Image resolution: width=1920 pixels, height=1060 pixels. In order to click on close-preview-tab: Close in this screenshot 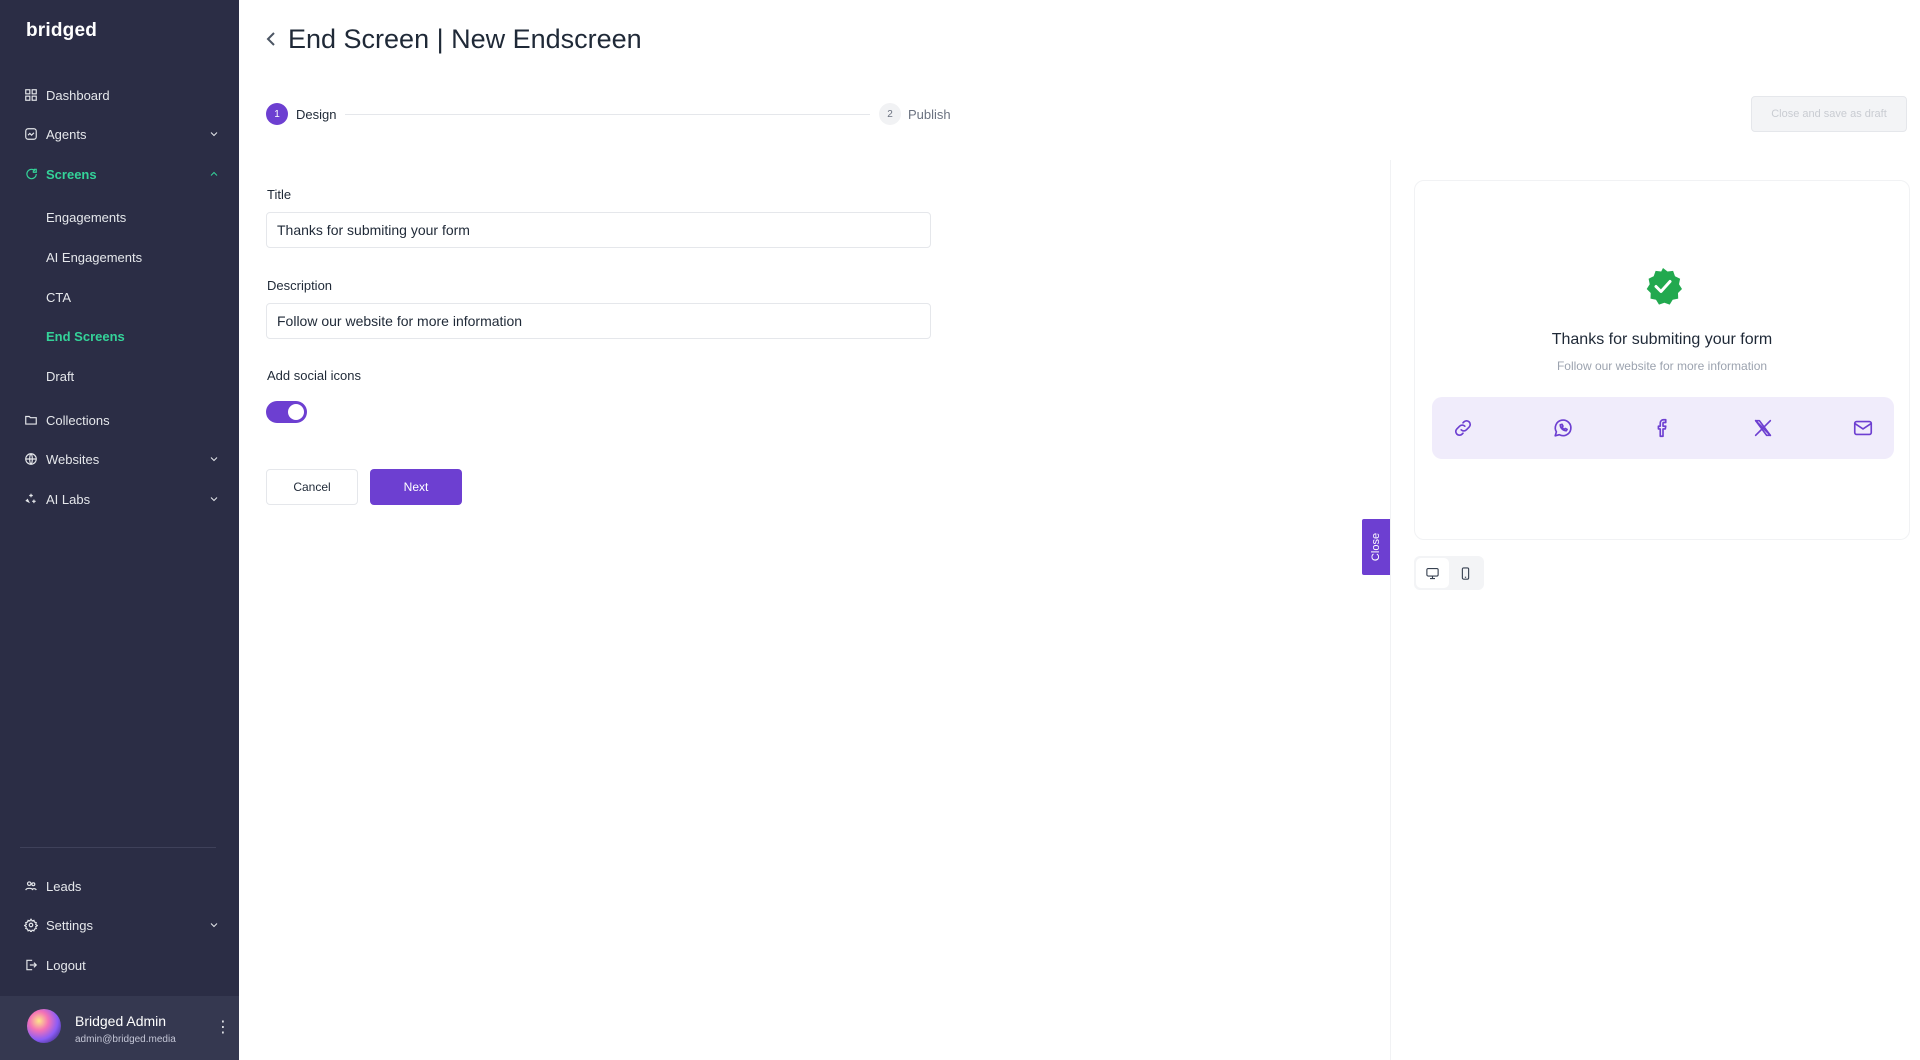, I will do `click(1376, 547)`.